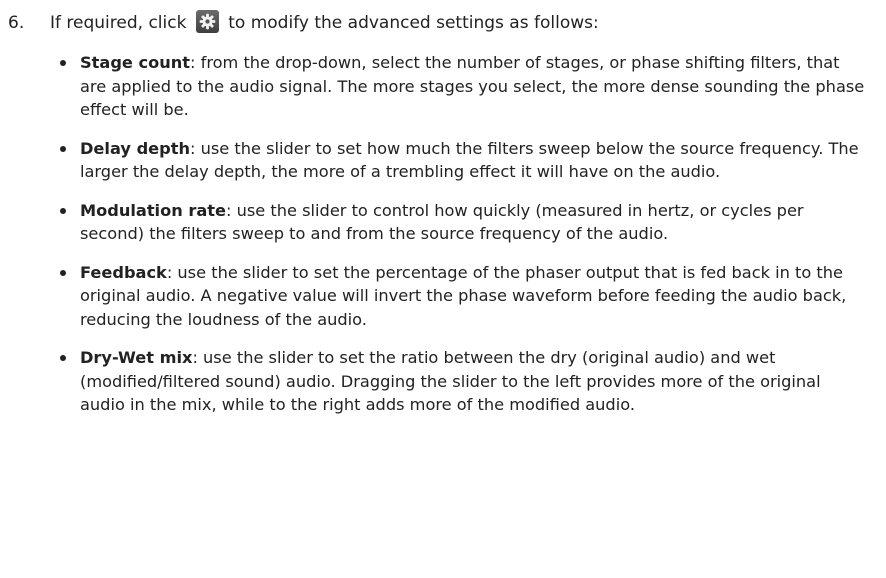  Describe the element at coordinates (118, 23) in the screenshot. I see `step-text-before: If required, click` at that location.